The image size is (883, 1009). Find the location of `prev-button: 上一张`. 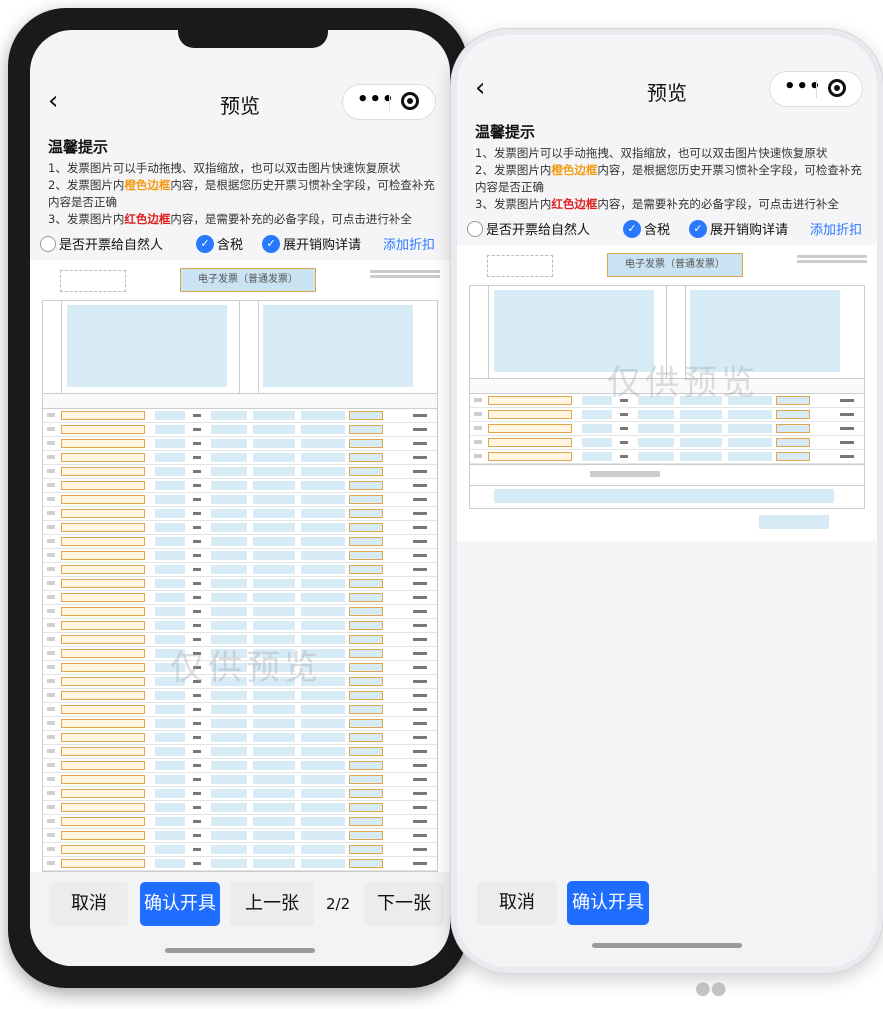

prev-button: 上一张 is located at coordinates (272, 904).